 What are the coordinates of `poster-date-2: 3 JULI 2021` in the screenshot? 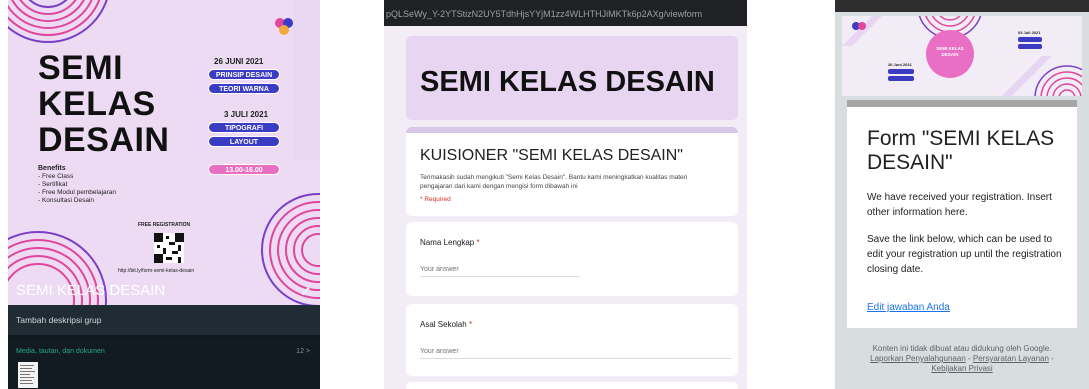 It's located at (246, 114).